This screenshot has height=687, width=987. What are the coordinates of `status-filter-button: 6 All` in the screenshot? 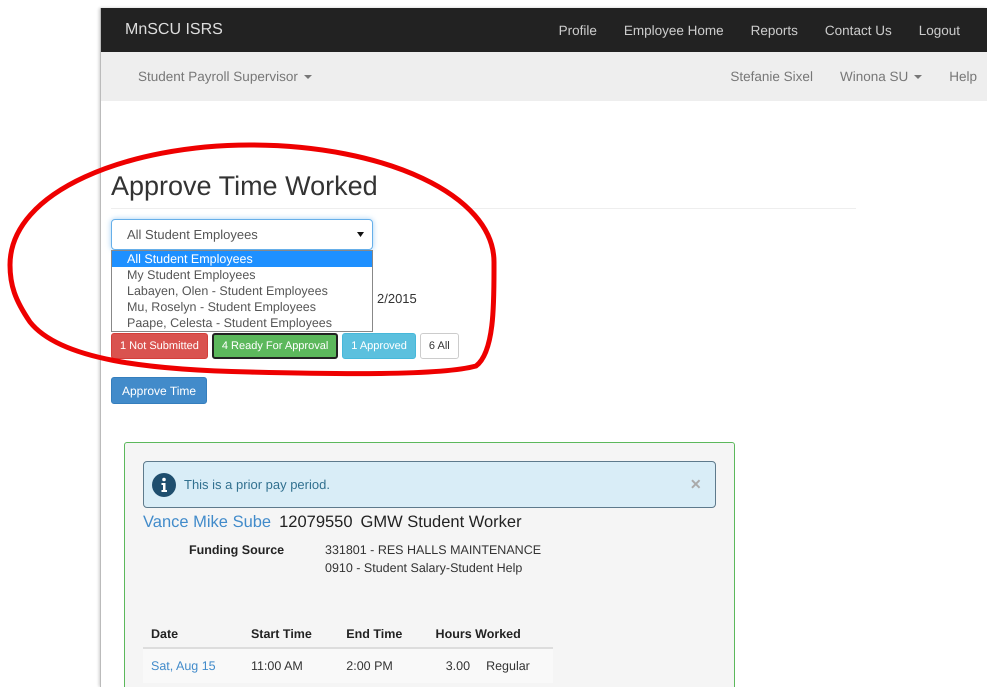 It's located at (439, 346).